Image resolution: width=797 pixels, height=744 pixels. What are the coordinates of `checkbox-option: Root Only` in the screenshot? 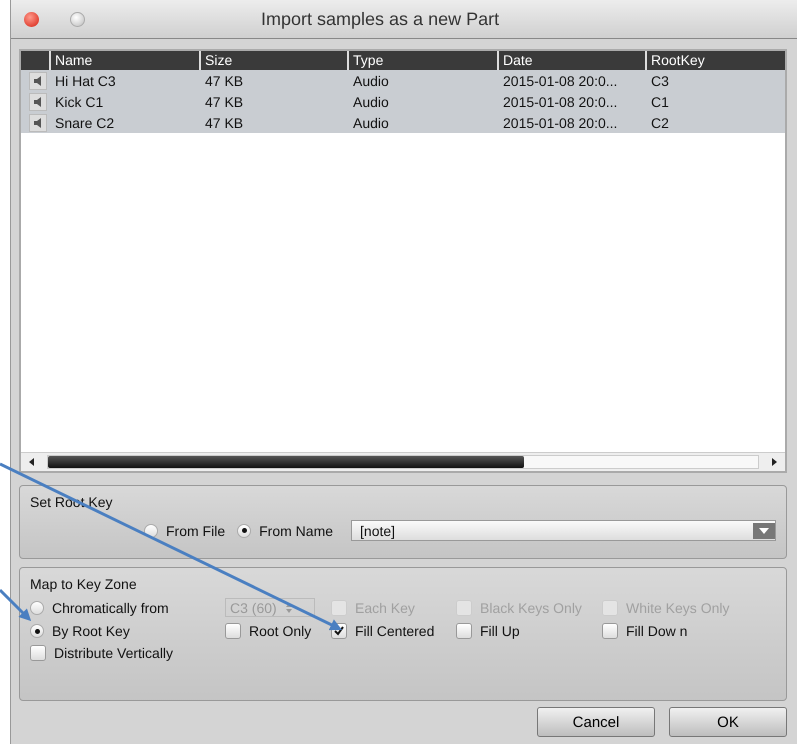 It's located at (278, 631).